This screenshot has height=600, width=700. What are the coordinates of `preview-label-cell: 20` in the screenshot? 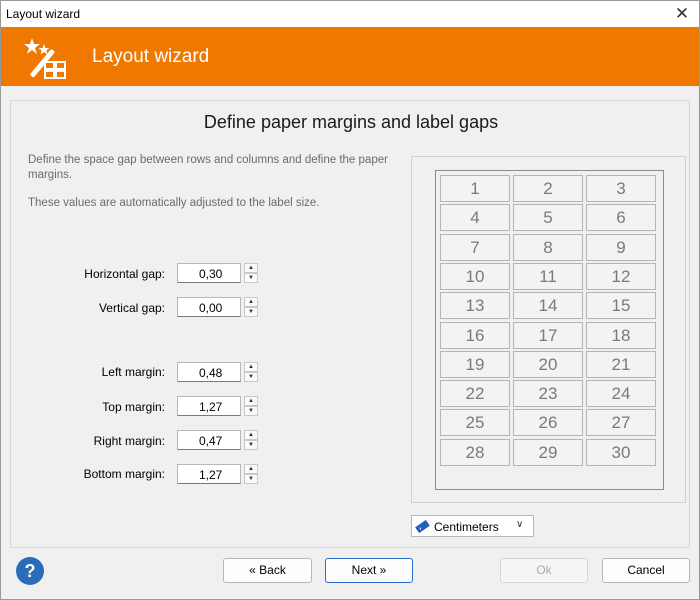 It's located at (548, 364).